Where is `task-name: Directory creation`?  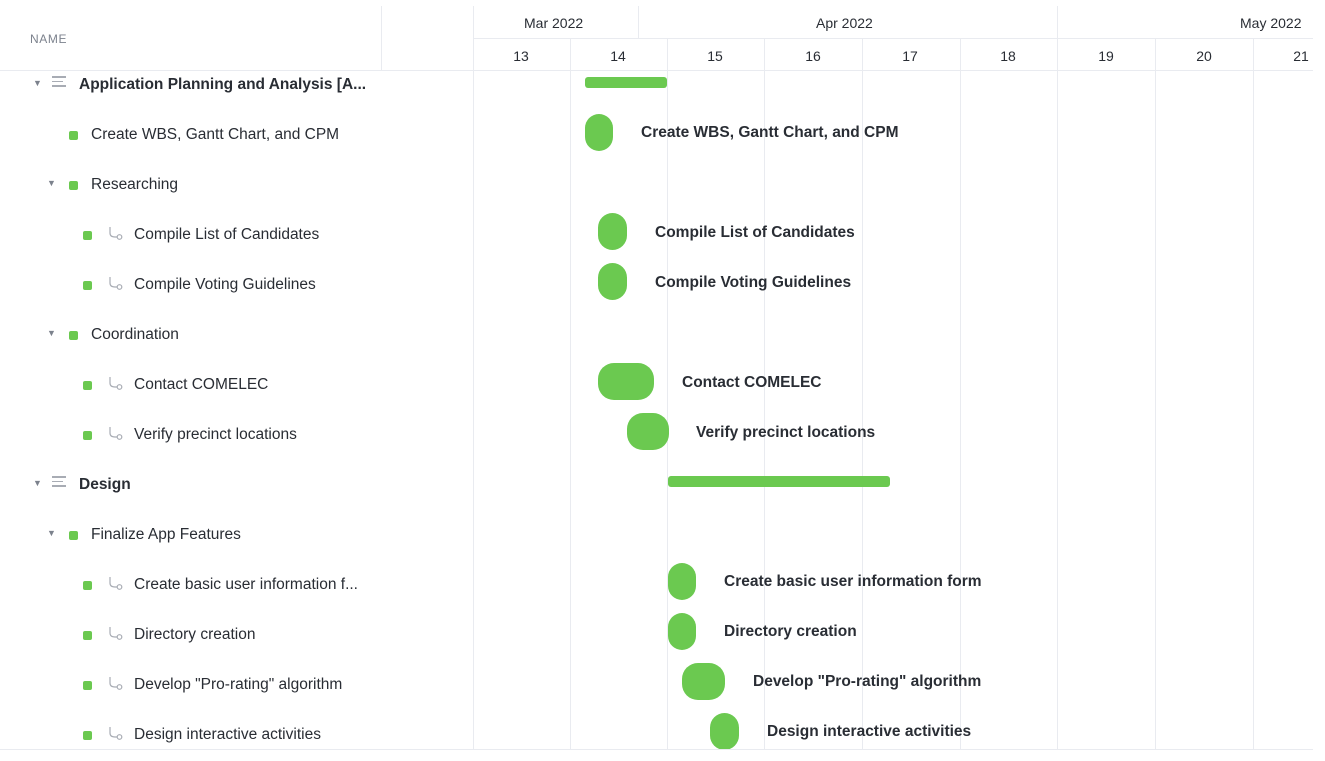
task-name: Directory creation is located at coordinates (194, 635).